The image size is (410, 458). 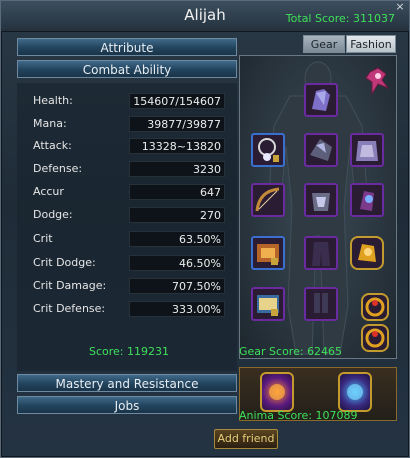 What do you see at coordinates (48, 191) in the screenshot?
I see `stat-label: Accur` at bounding box center [48, 191].